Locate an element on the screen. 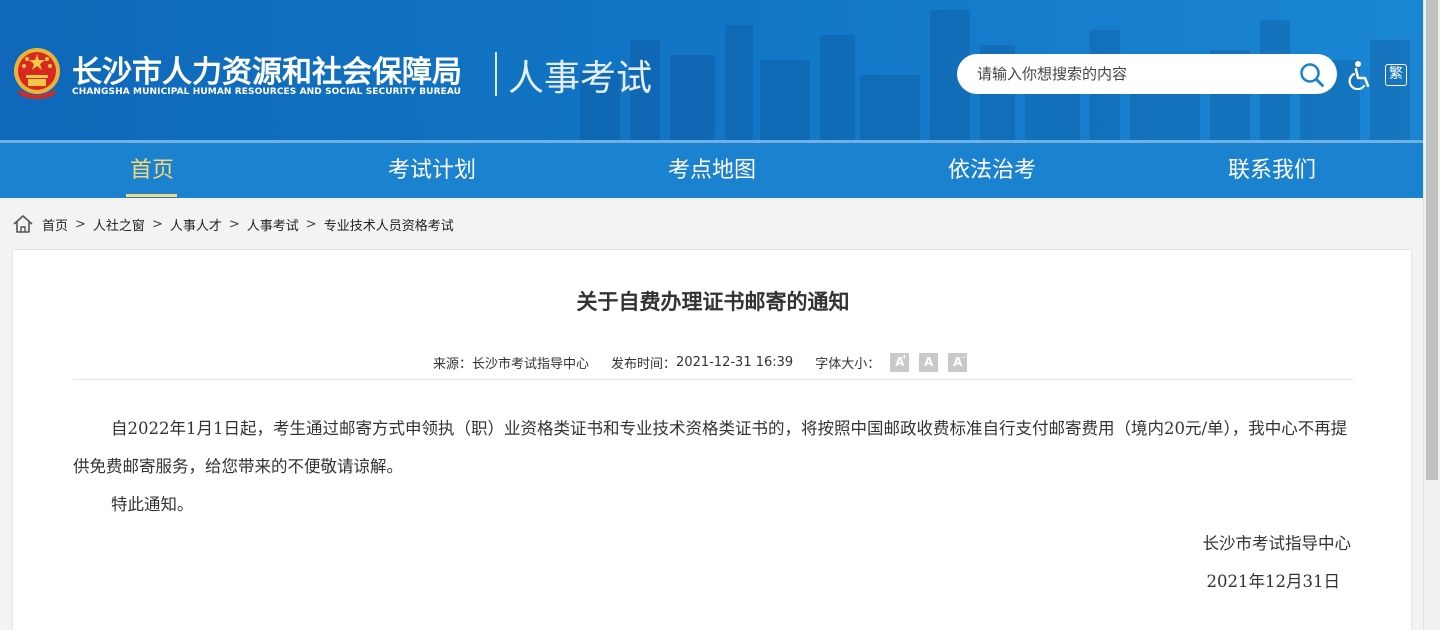 The height and width of the screenshot is (630, 1440). nav-item-exam-map: 考点地图 is located at coordinates (712, 170).